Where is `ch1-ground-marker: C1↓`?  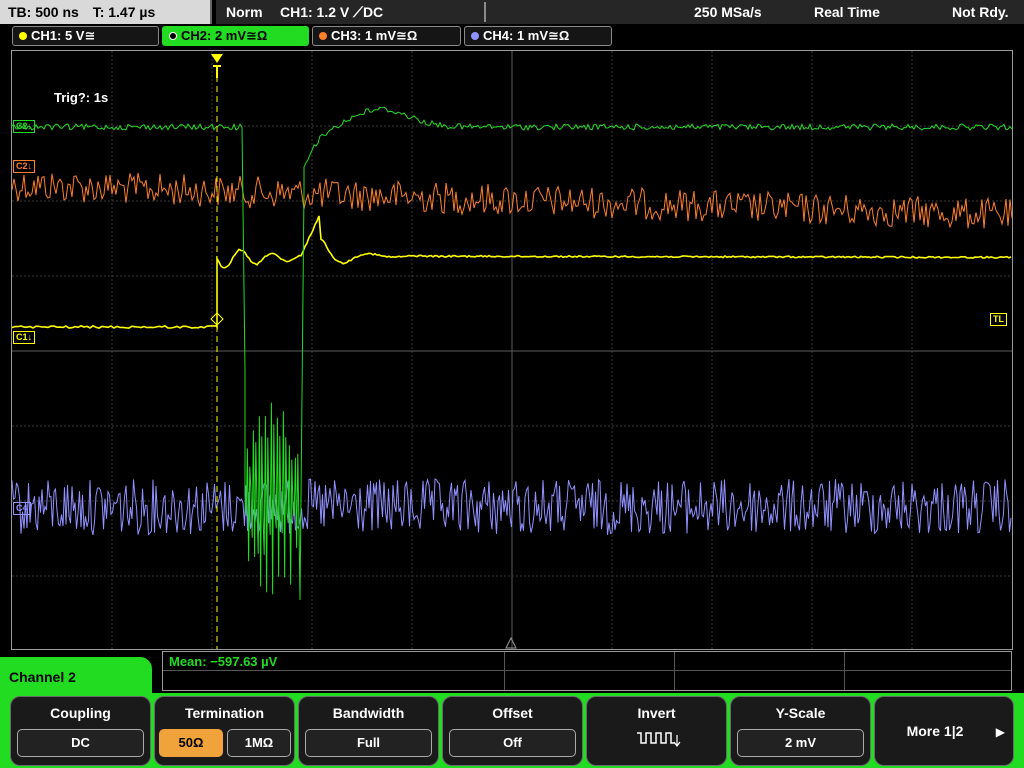
ch1-ground-marker: C1↓ is located at coordinates (24, 337).